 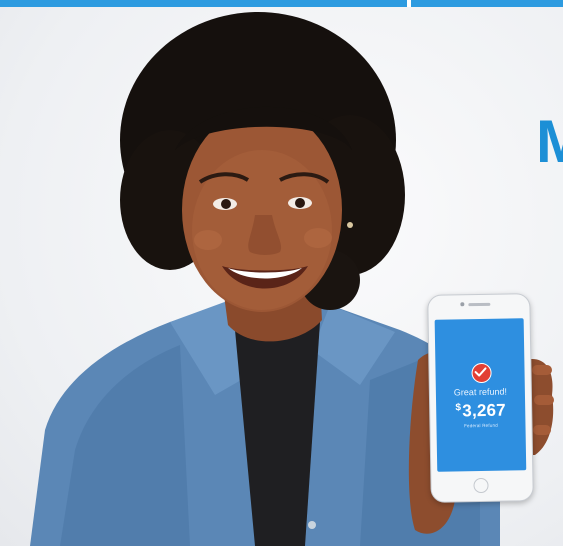 I want to click on phone-screen: Great refund! $3,267 Federal Refund, so click(x=480, y=395).